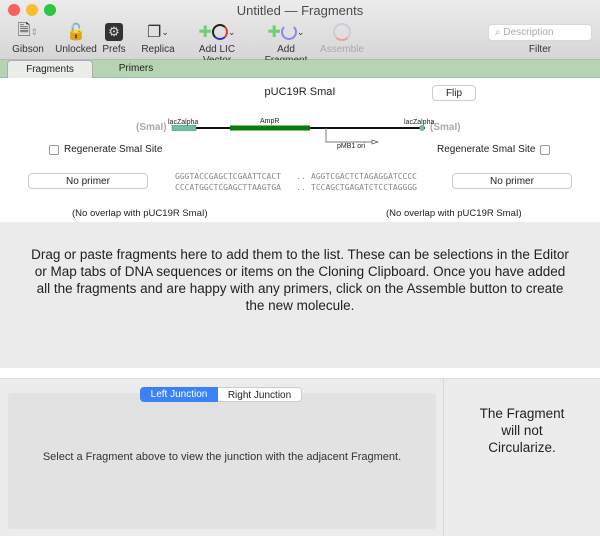  What do you see at coordinates (260, 394) in the screenshot?
I see `tab-right-junction: Right Junction` at bounding box center [260, 394].